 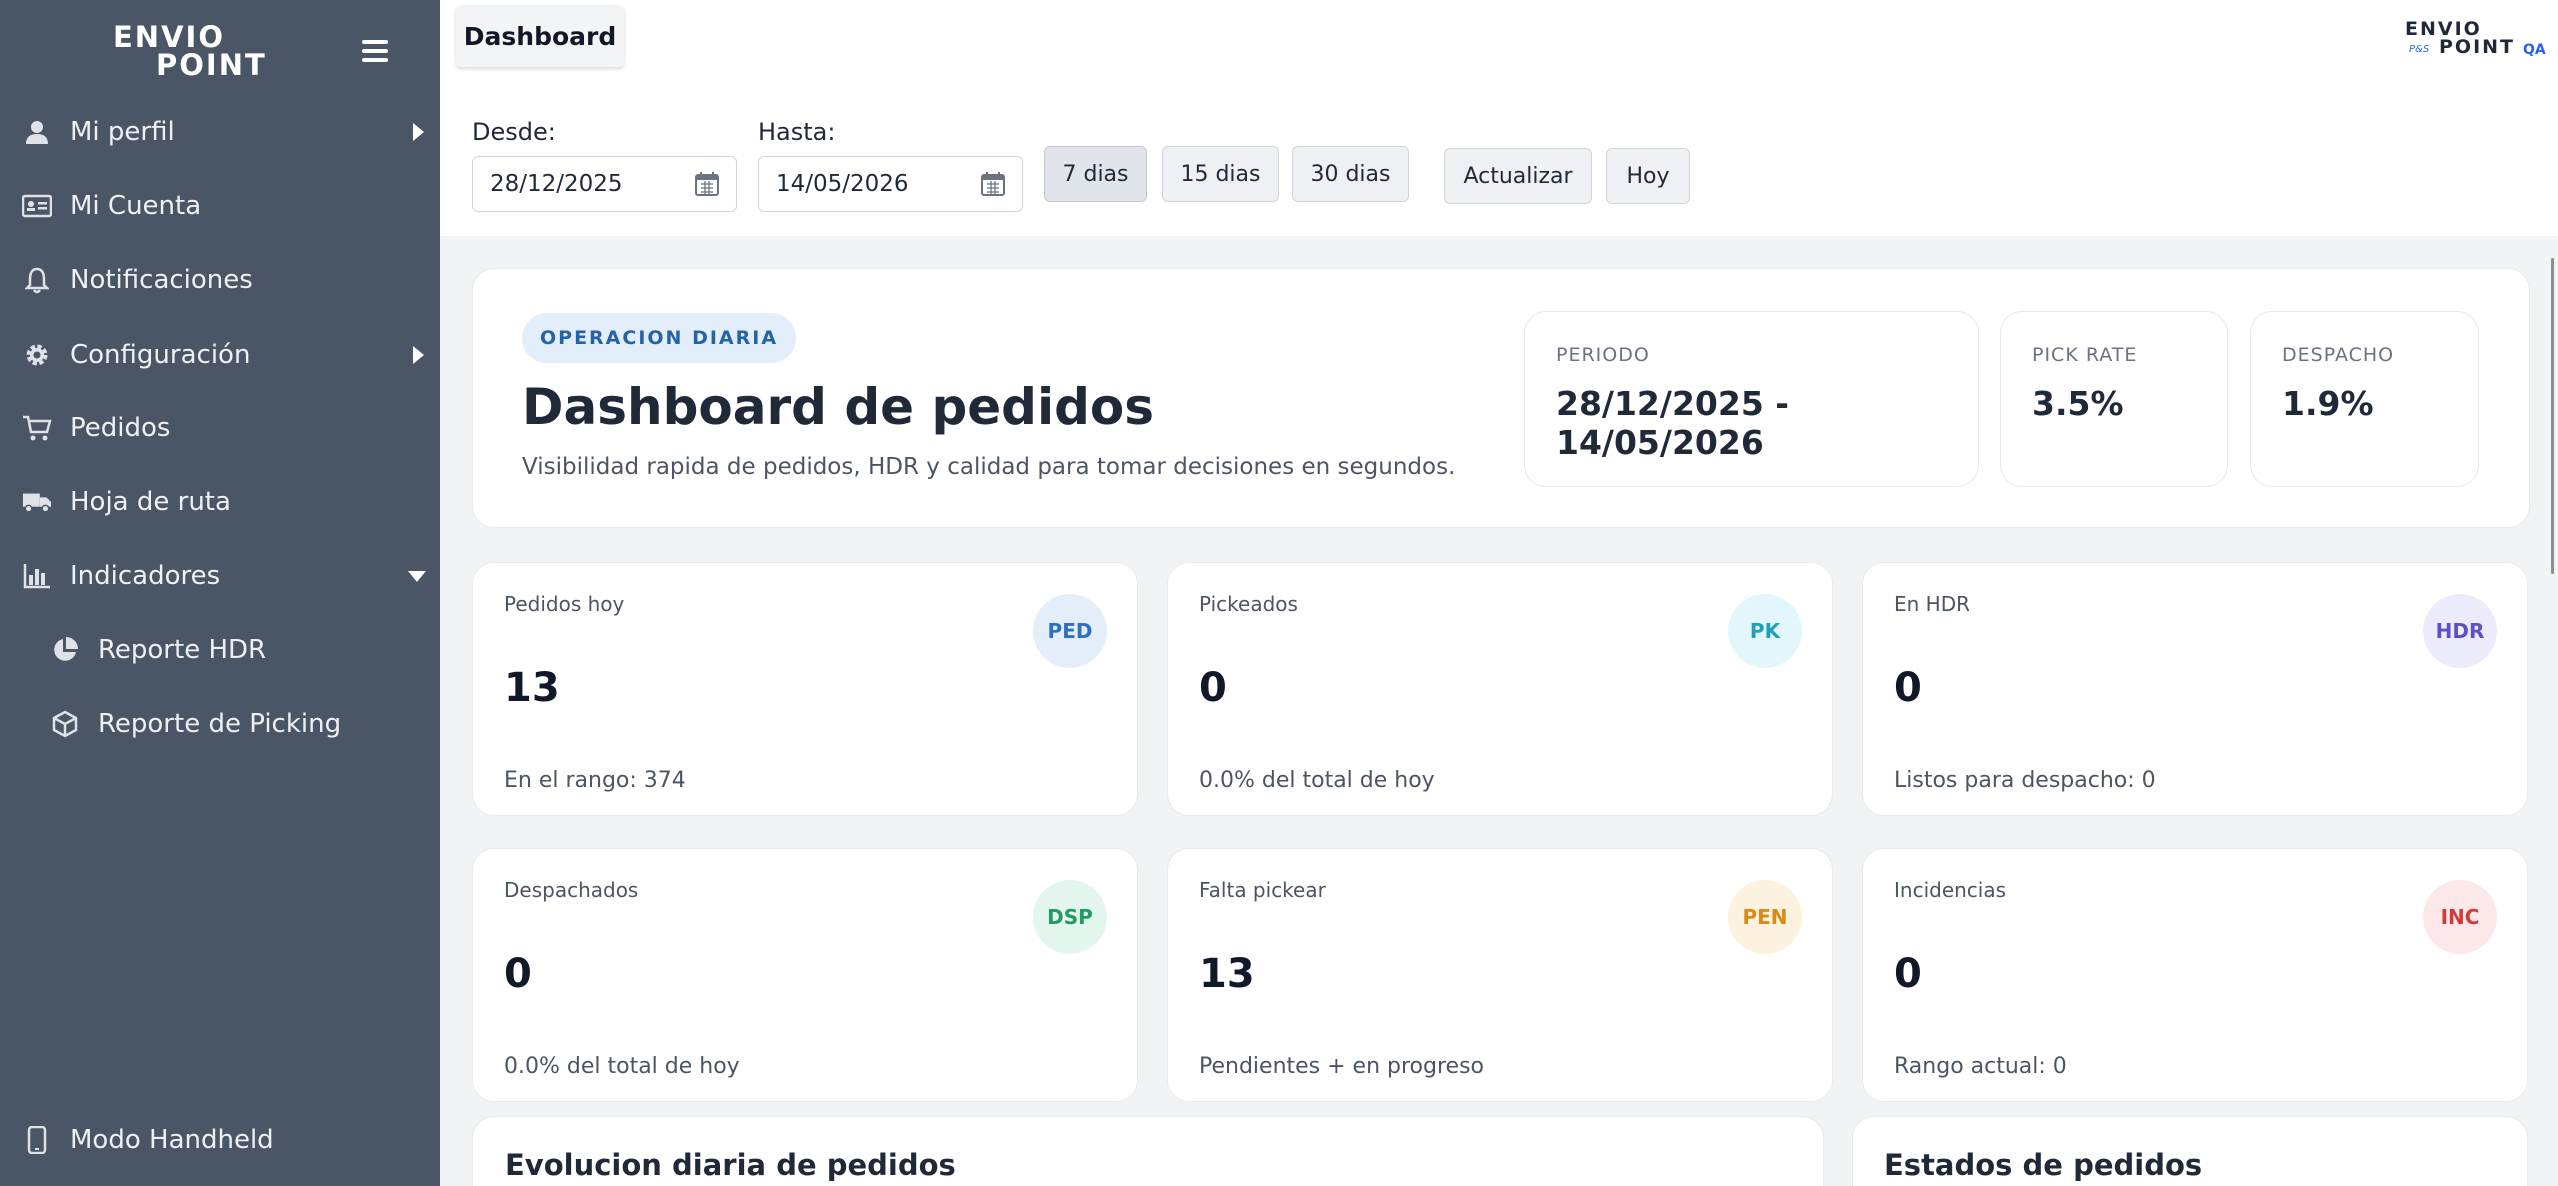 I want to click on metric-despacho: DESPACHO 1.9%, so click(x=2364, y=399).